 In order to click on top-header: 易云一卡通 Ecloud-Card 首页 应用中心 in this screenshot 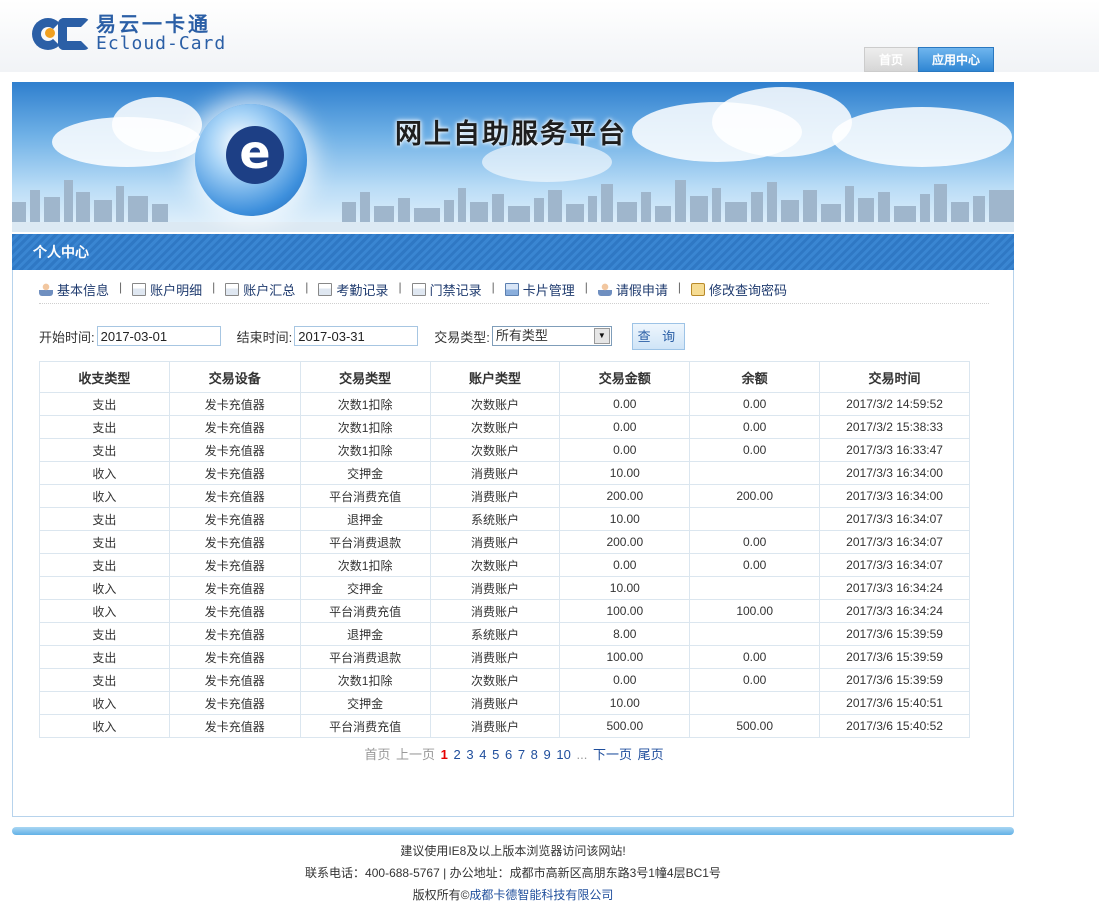, I will do `click(549, 36)`.